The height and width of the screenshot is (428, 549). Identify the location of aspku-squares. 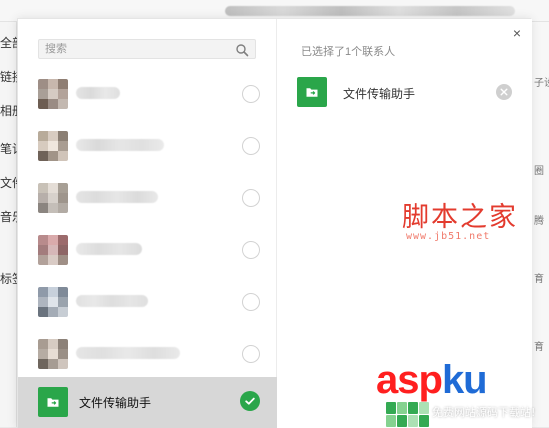
(406, 414).